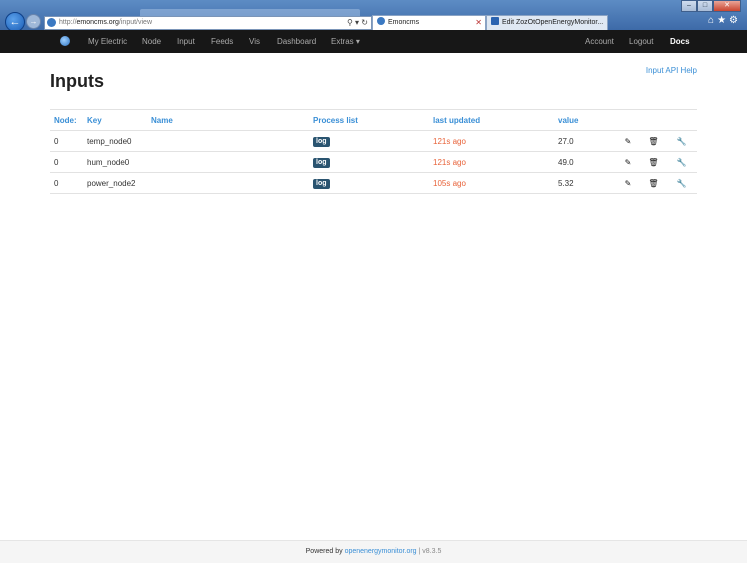 This screenshot has width=747, height=567. I want to click on forward-arrow-icon: →, so click(33, 21).